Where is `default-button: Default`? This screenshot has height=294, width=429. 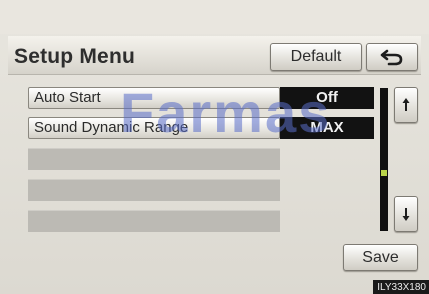
default-button: Default is located at coordinates (316, 57).